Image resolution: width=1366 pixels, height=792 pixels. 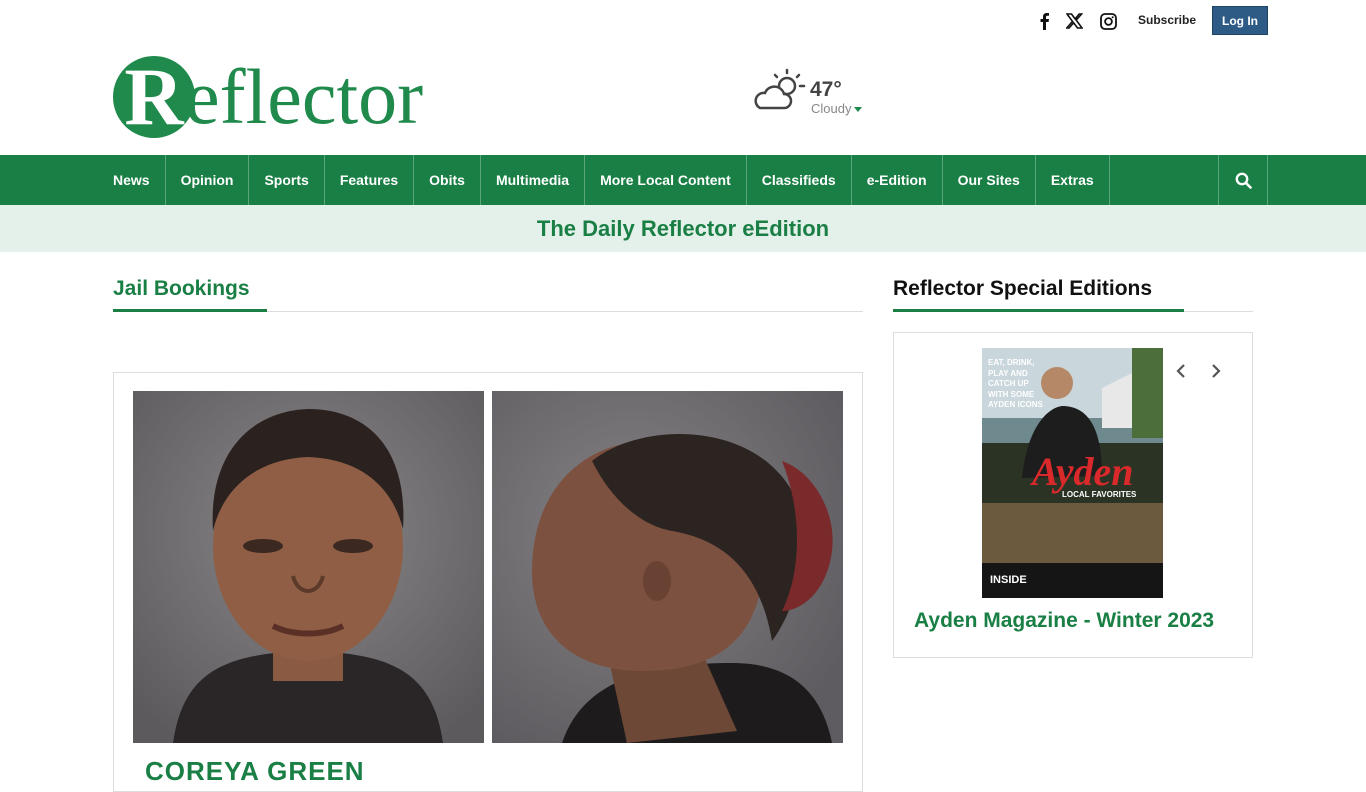 I want to click on instagram-icon, so click(x=1108, y=21).